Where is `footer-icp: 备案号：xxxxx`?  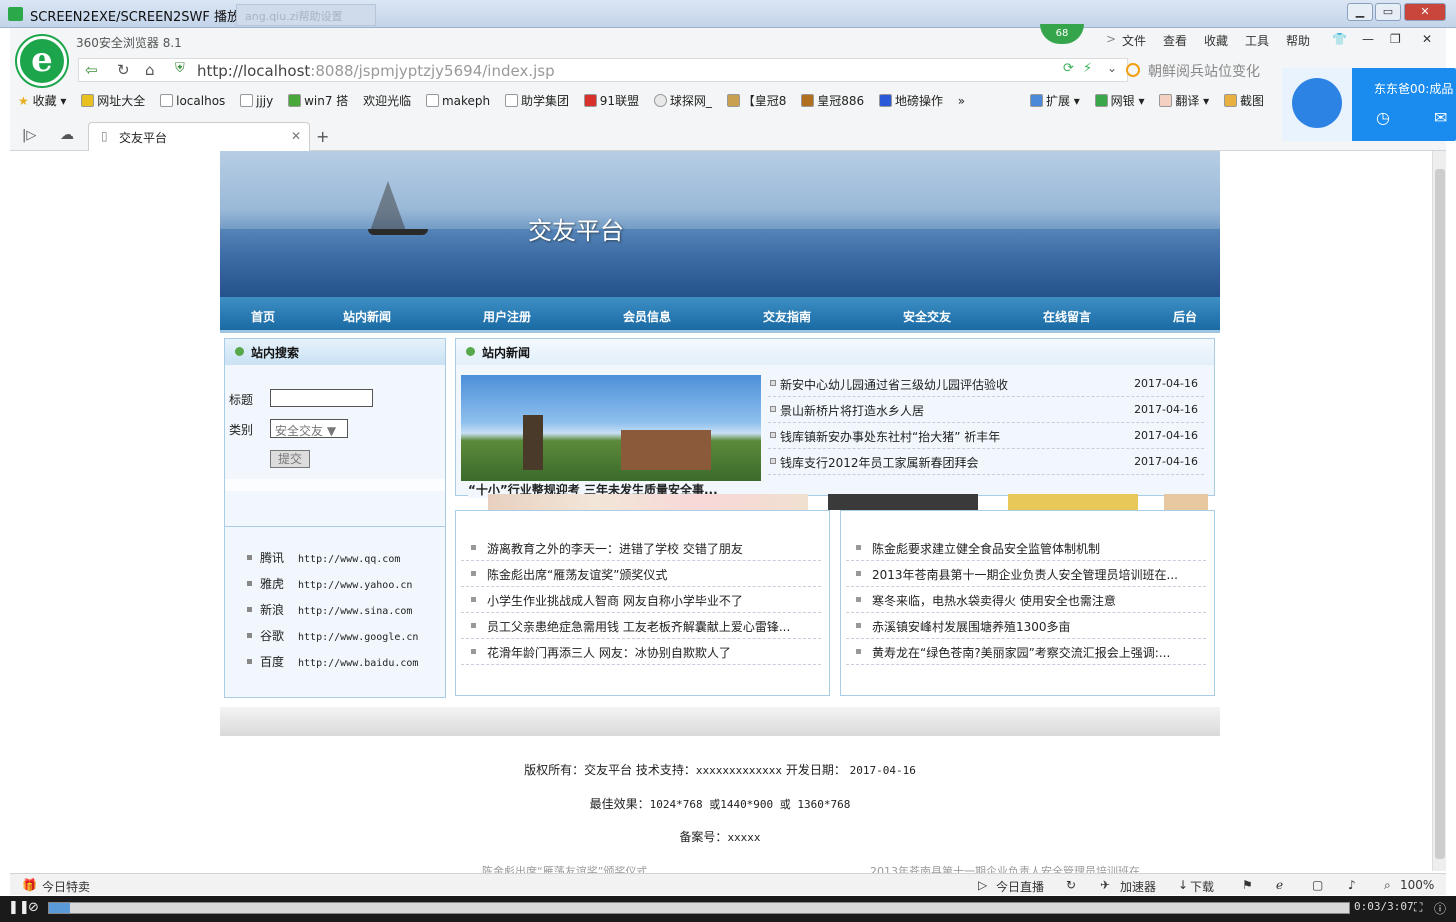
footer-icp: 备案号：xxxxx is located at coordinates (720, 836).